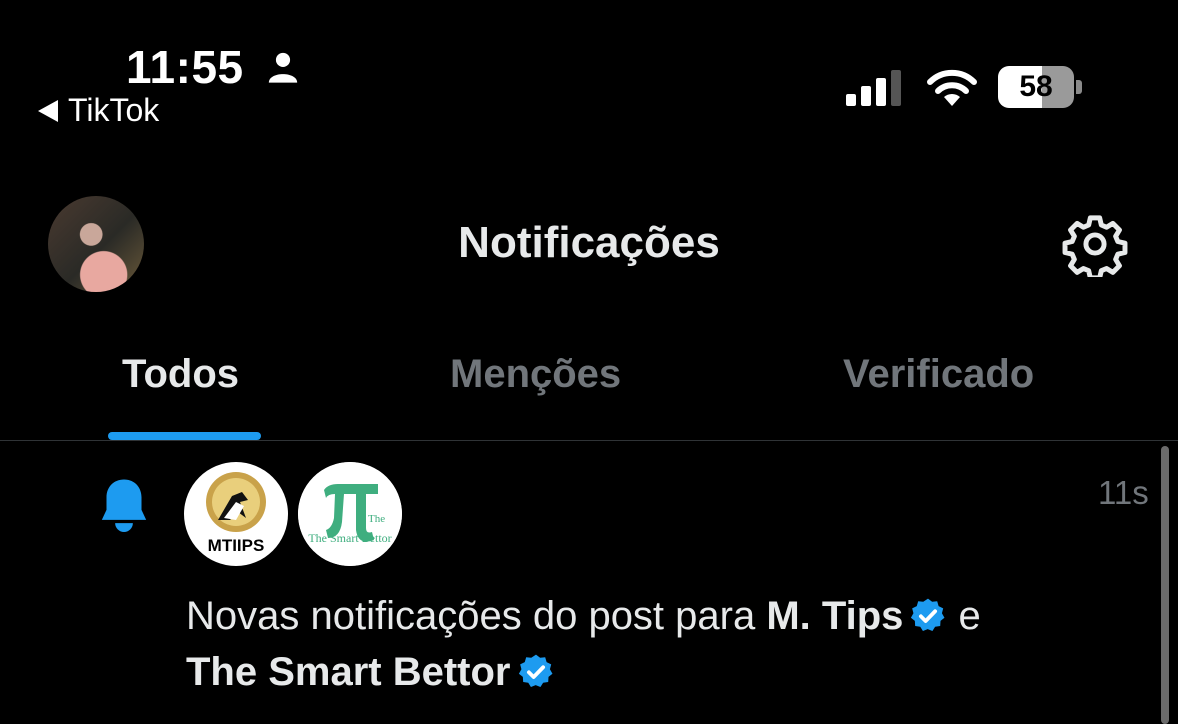 The image size is (1178, 724). I want to click on divider, so click(589, 440).